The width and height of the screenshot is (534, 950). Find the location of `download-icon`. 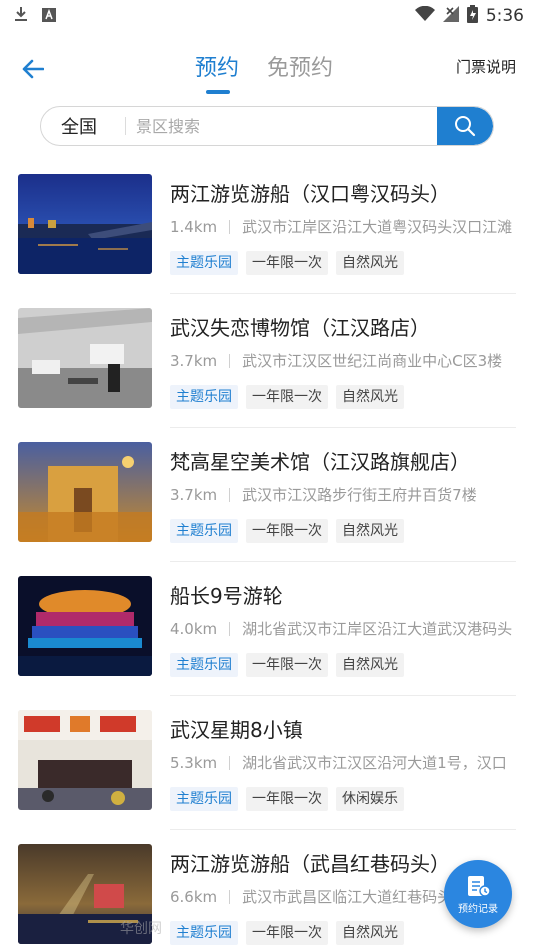

download-icon is located at coordinates (21, 16).